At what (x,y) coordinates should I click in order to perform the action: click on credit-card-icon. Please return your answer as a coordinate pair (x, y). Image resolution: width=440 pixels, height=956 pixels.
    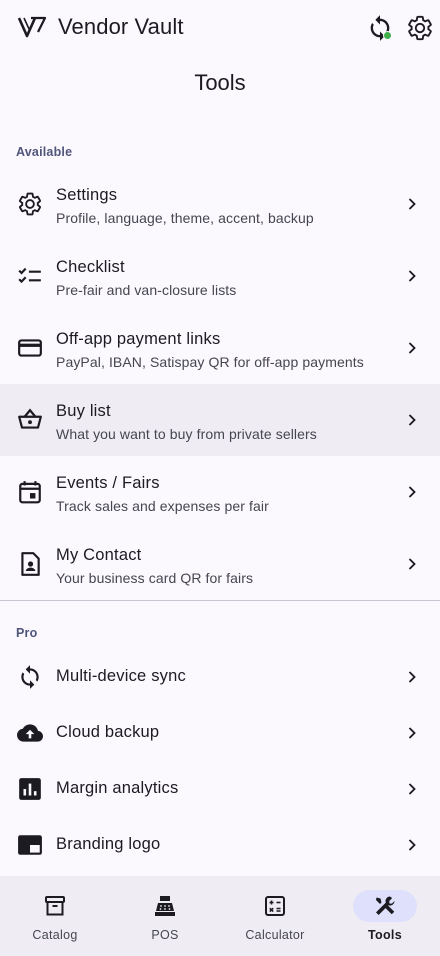
    Looking at the image, I should click on (30, 348).